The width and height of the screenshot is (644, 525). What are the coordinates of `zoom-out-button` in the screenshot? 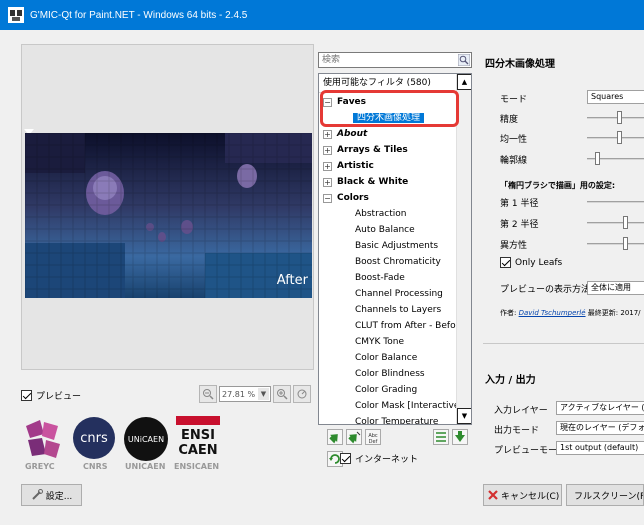 It's located at (208, 394).